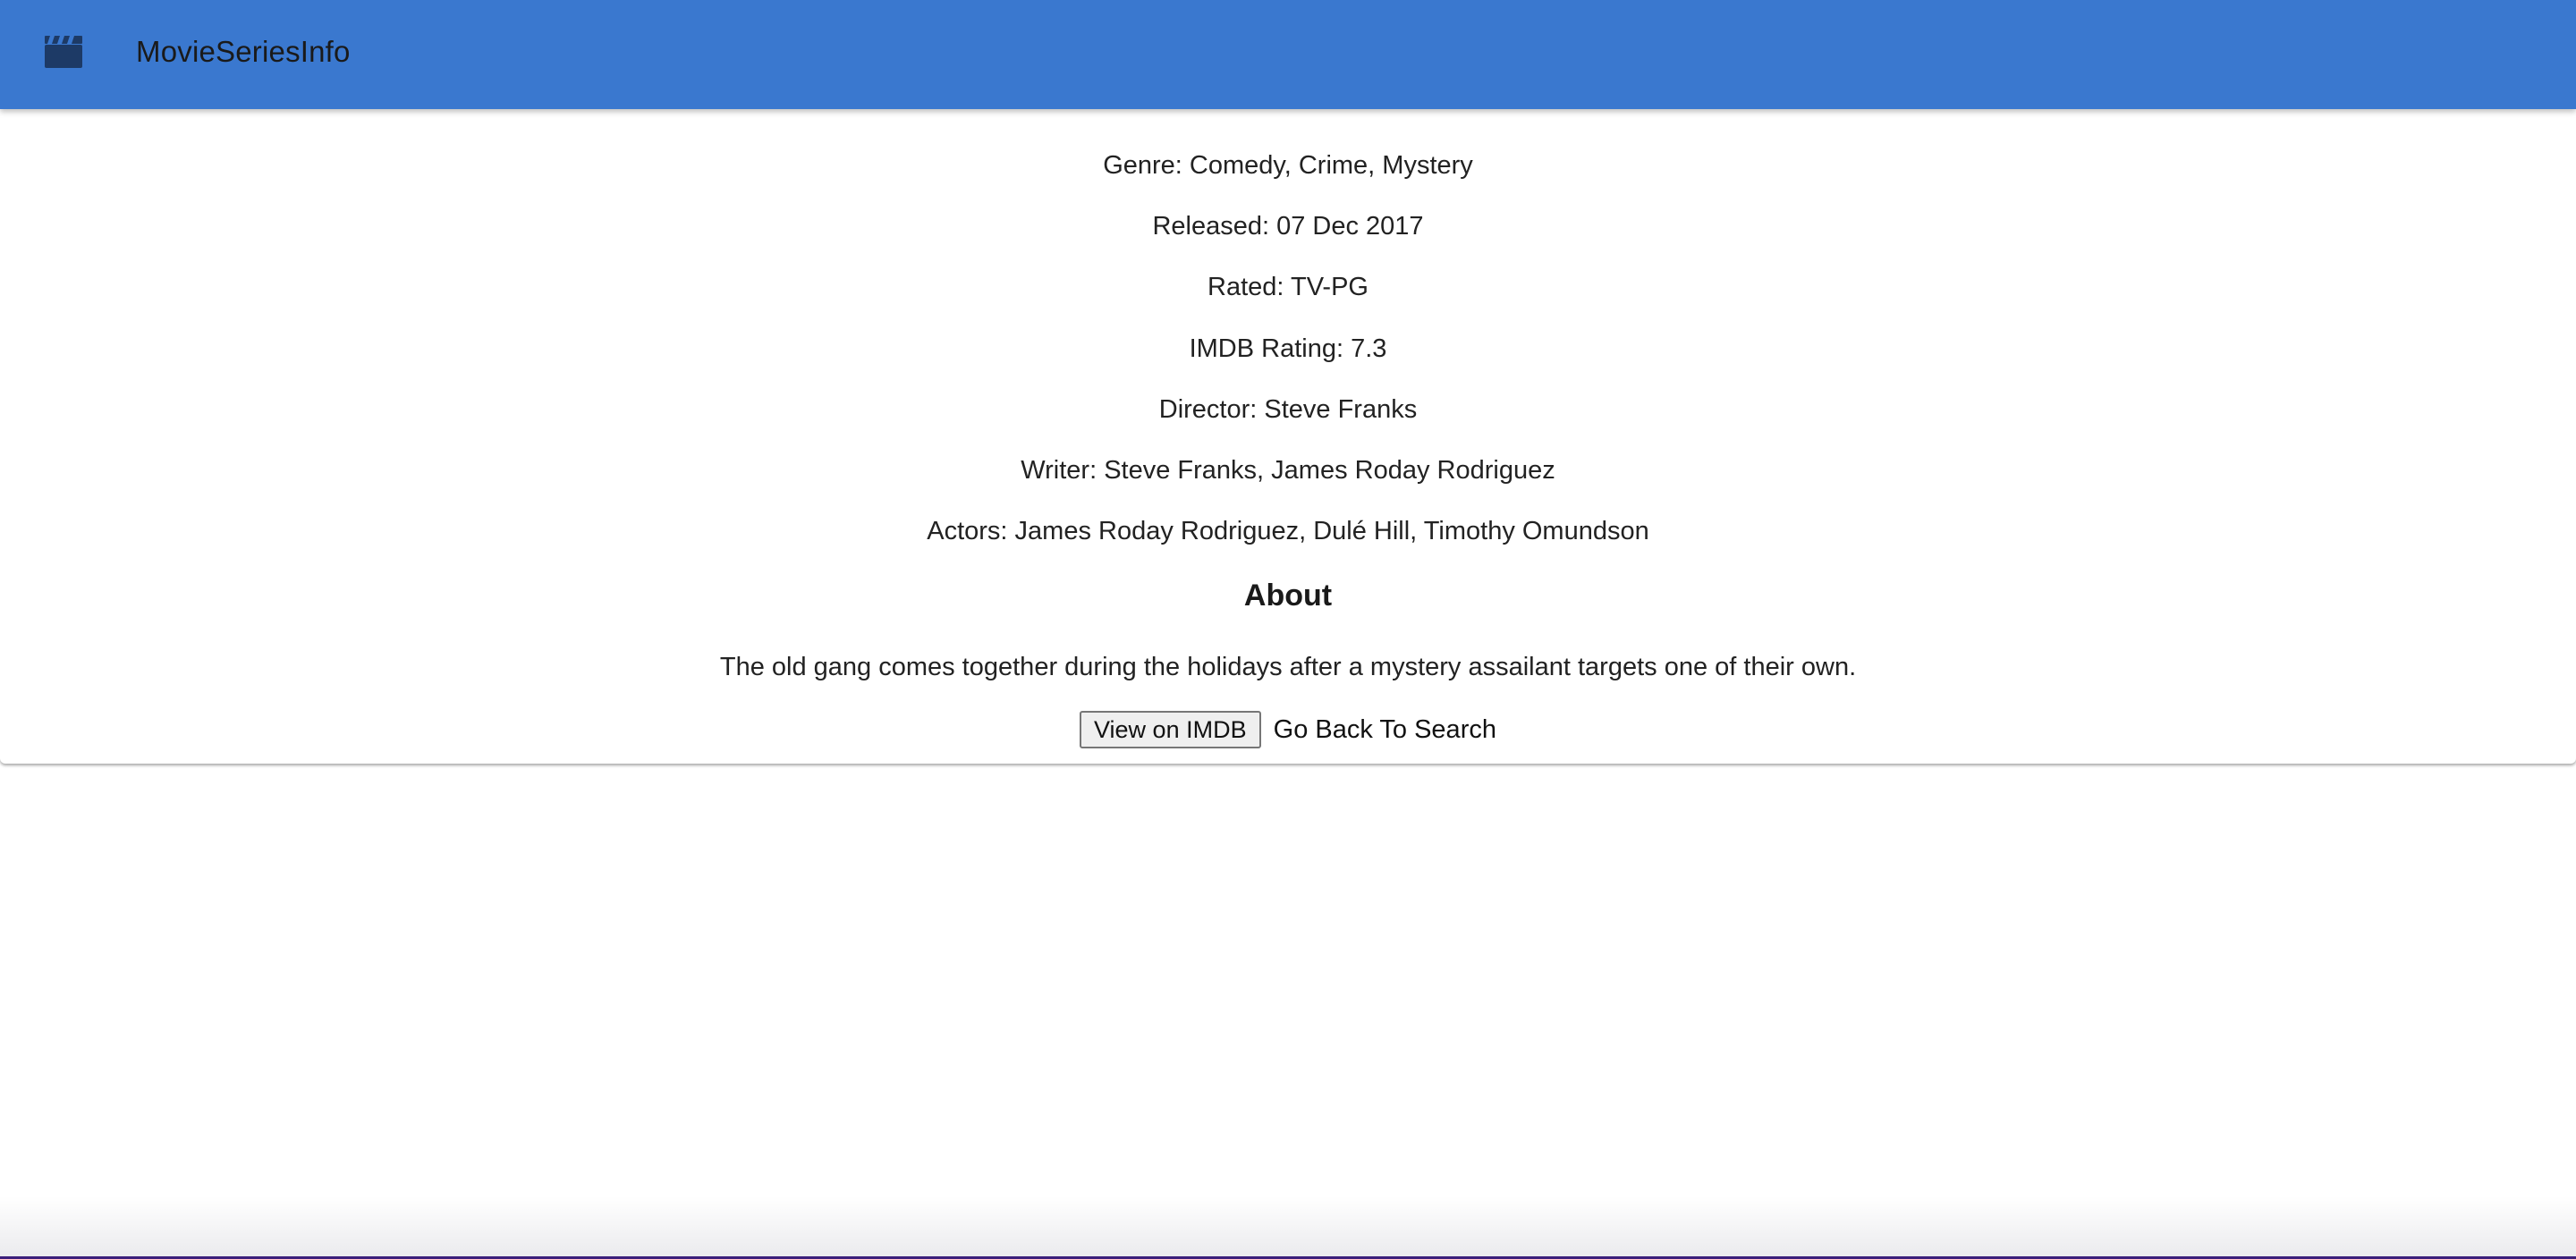  I want to click on clapperboard-icon, so click(63, 52).